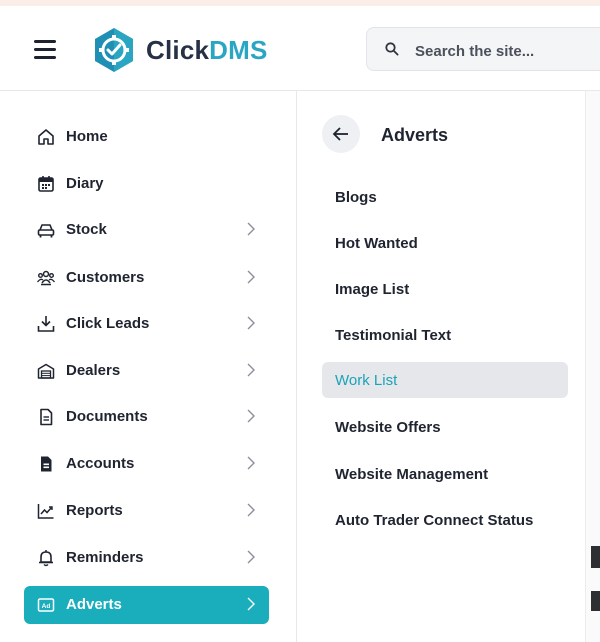  I want to click on subpanel-item-label: Hot Wanted, so click(376, 243).